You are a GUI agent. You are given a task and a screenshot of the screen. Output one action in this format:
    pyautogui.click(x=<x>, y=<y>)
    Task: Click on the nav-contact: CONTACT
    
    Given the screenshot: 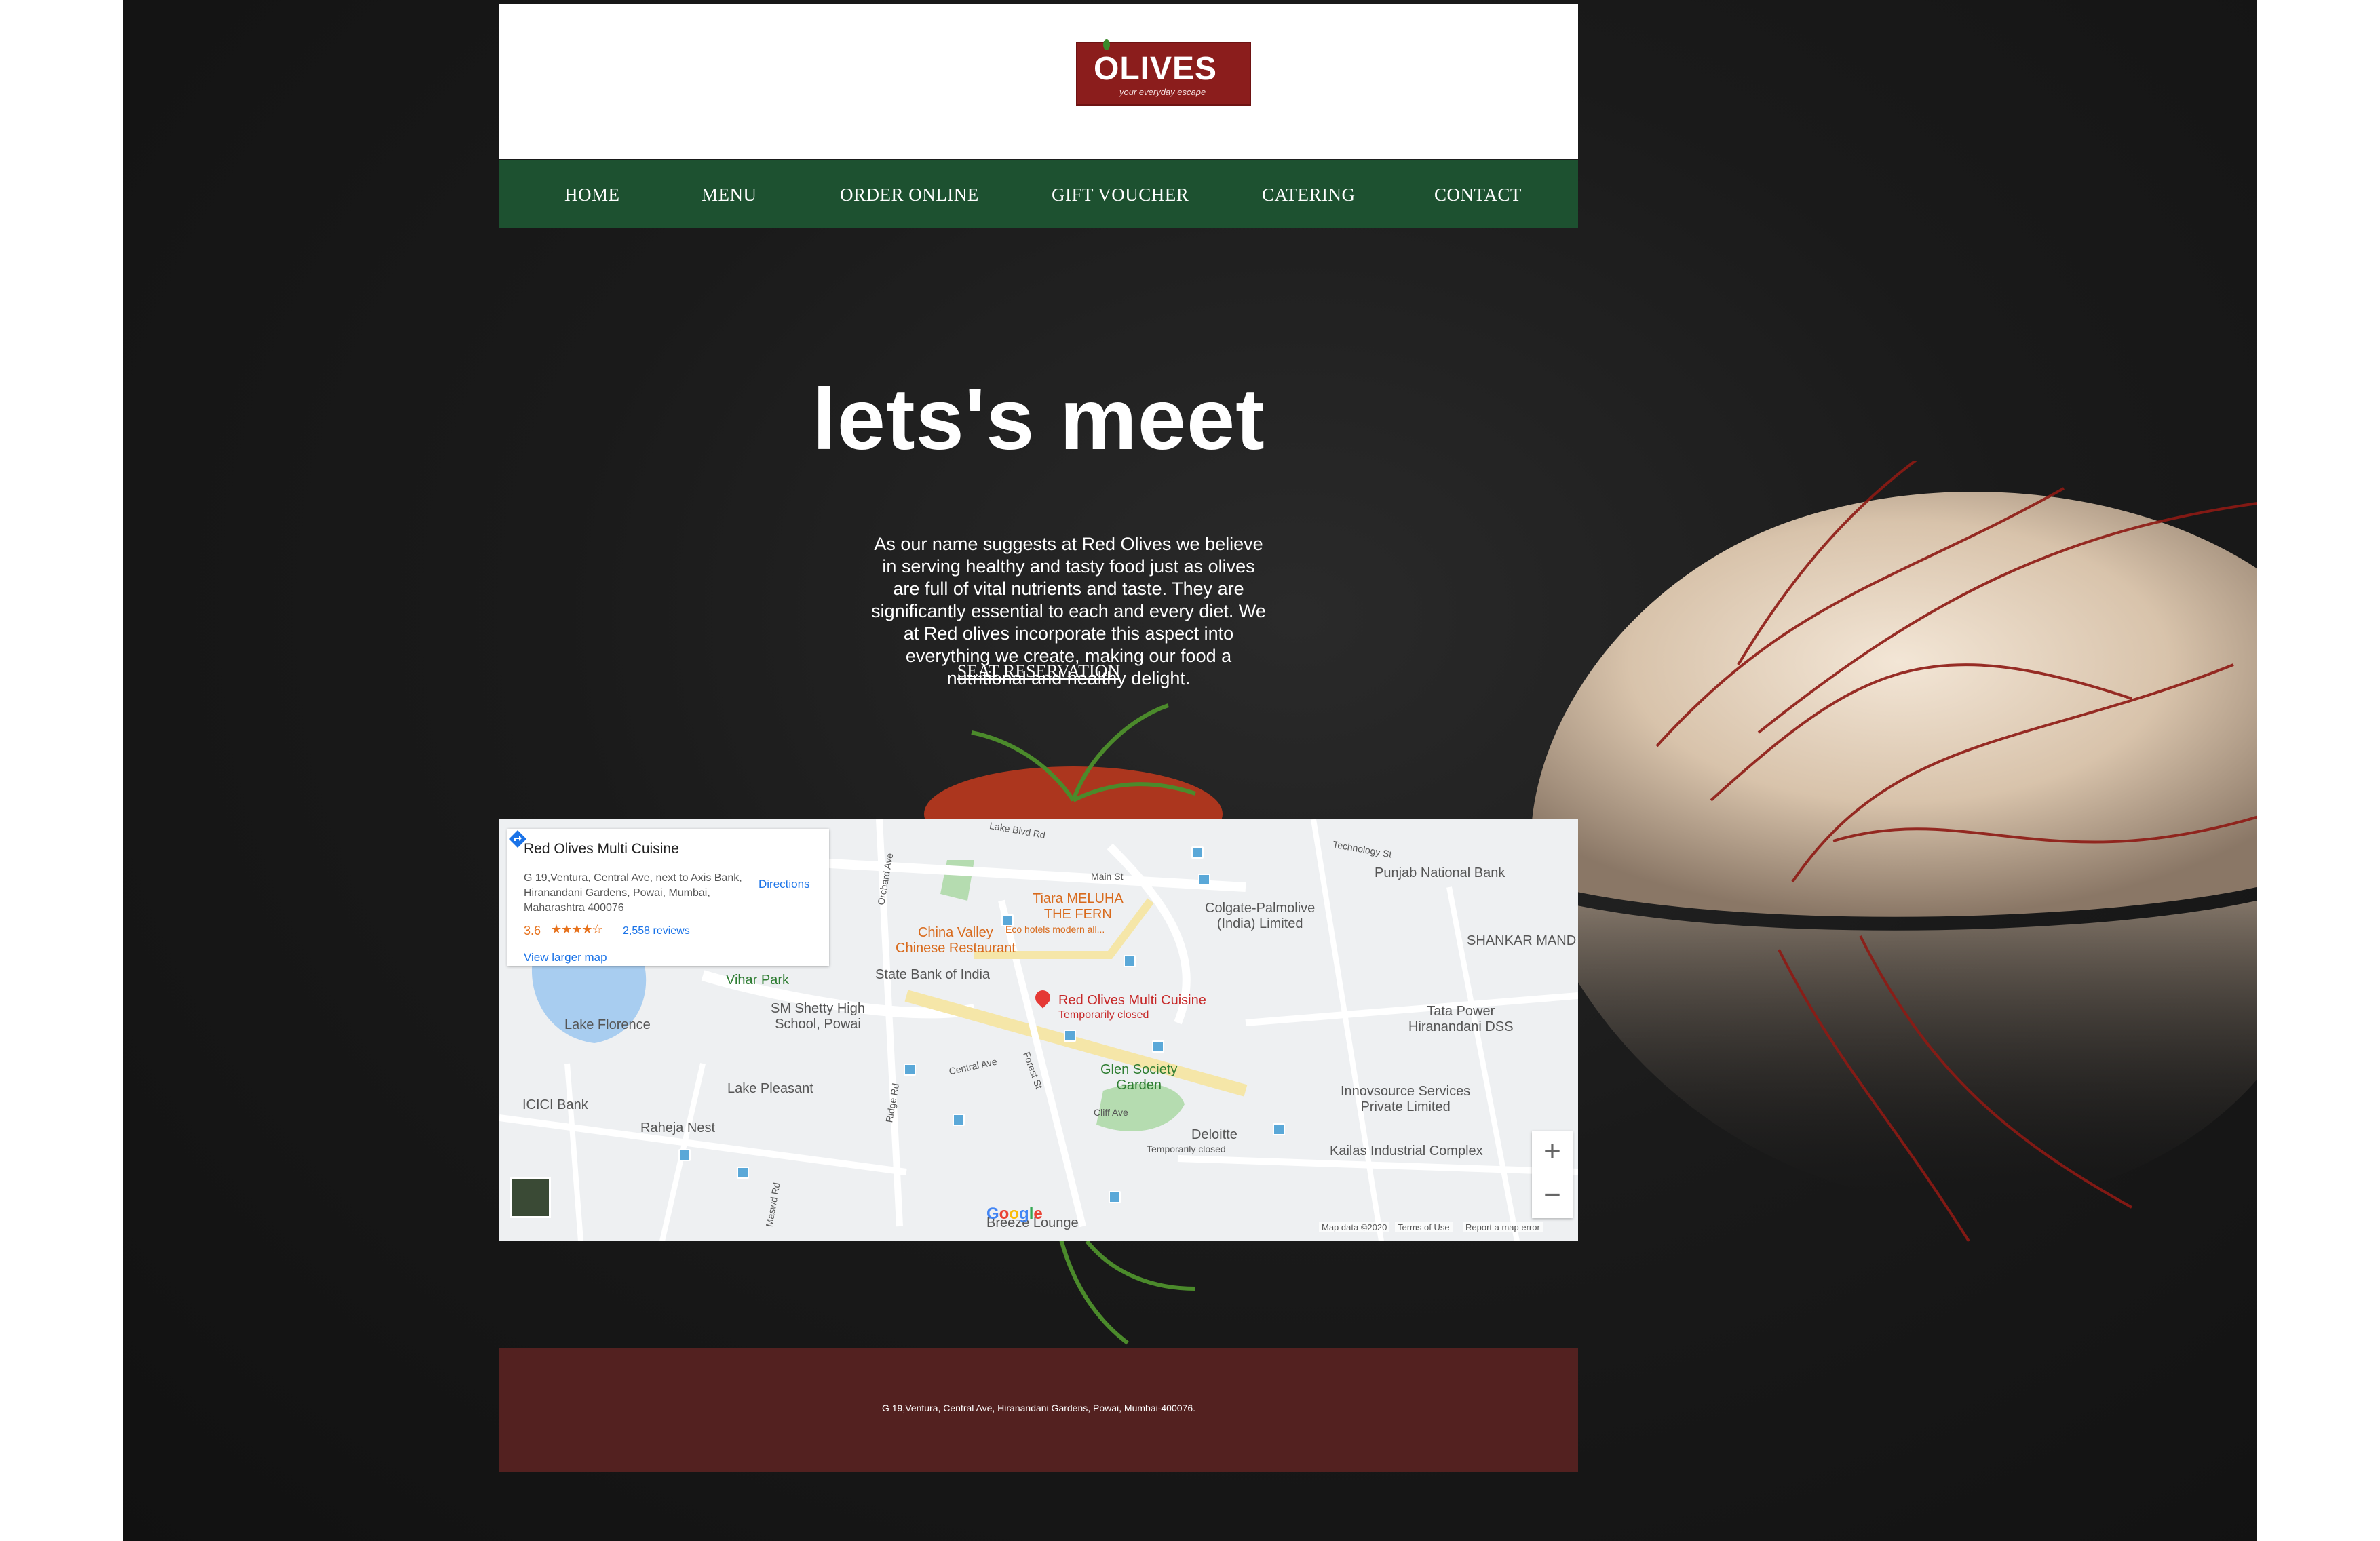 What is the action you would take?
    pyautogui.click(x=1478, y=195)
    